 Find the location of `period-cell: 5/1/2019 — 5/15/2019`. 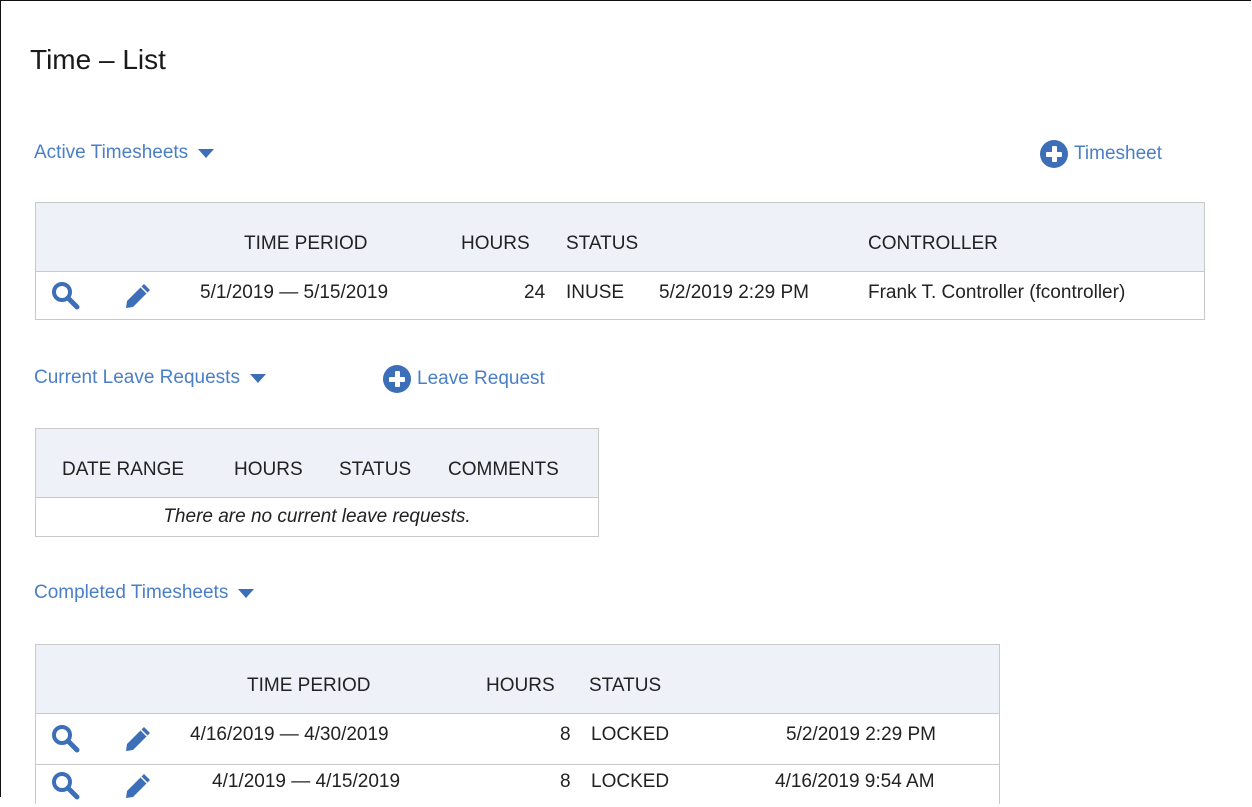

period-cell: 5/1/2019 — 5/15/2019 is located at coordinates (294, 292).